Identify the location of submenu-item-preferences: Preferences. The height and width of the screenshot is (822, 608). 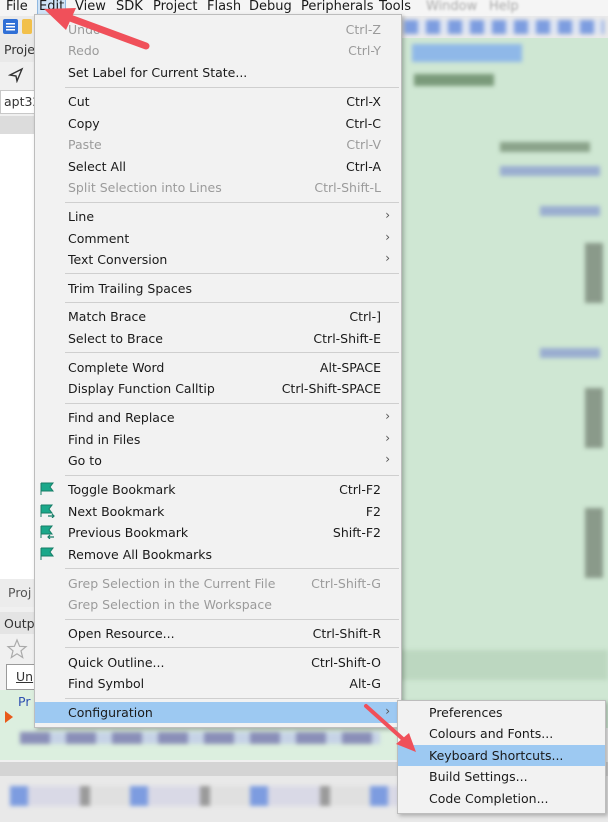
(501, 712).